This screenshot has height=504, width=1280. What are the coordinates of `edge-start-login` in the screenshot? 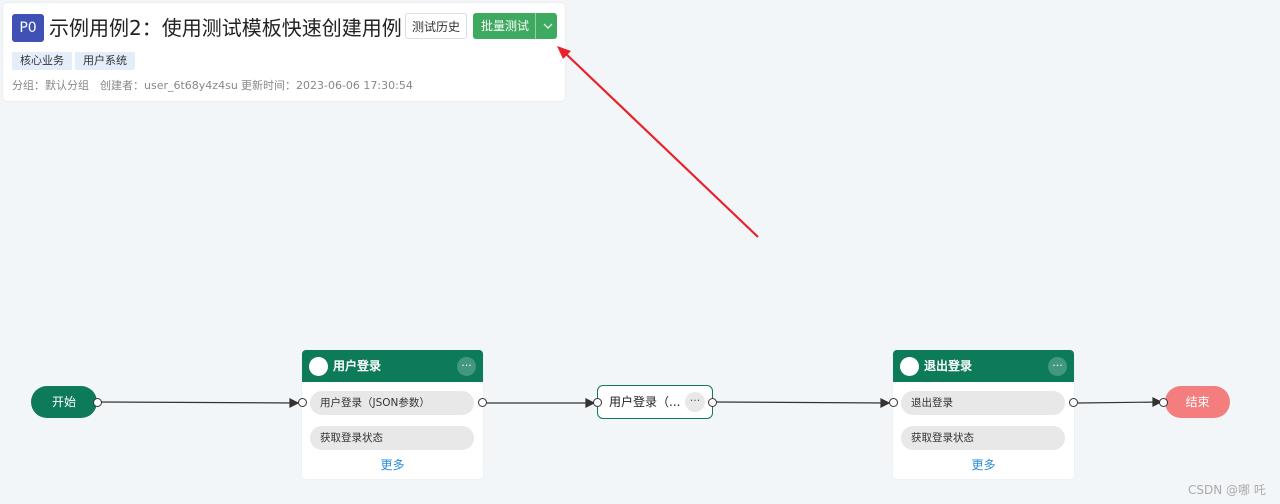 It's located at (199, 402).